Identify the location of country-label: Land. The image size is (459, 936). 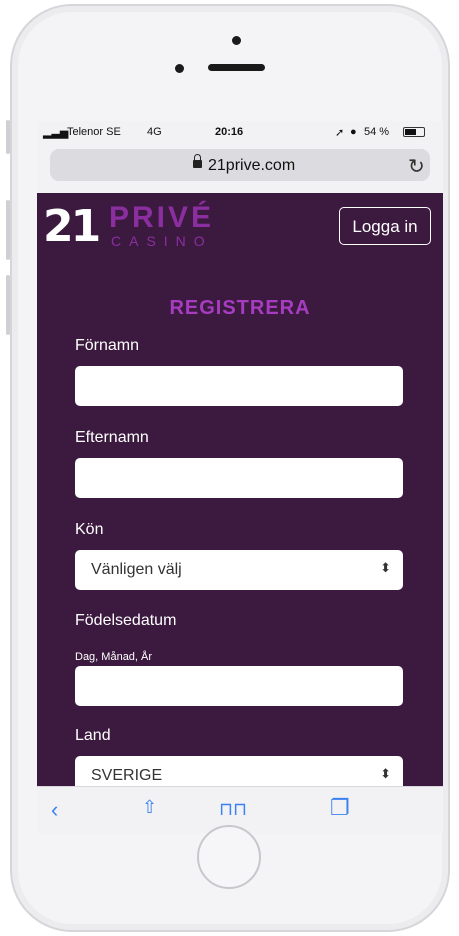
(93, 735).